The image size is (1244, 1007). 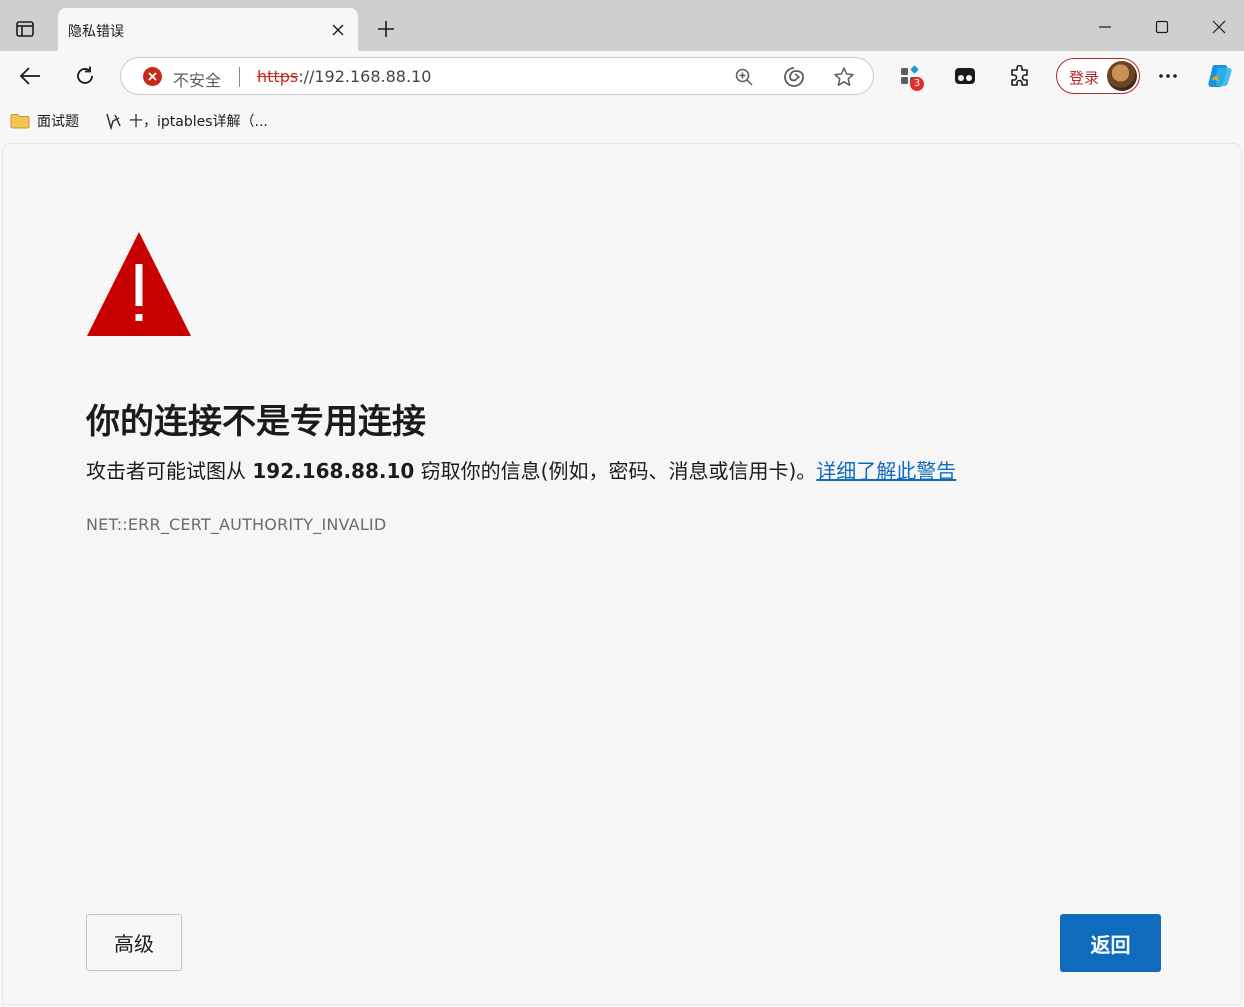 I want to click on tab-actions-button, so click(x=25, y=29).